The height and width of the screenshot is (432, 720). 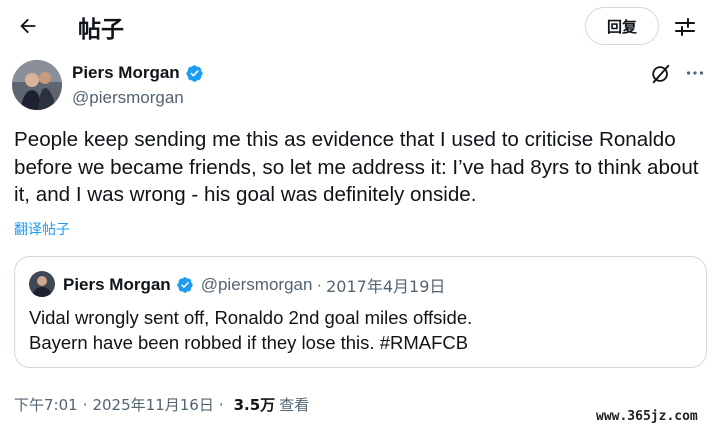 What do you see at coordinates (101, 30) in the screenshot?
I see `page-title: 帖子` at bounding box center [101, 30].